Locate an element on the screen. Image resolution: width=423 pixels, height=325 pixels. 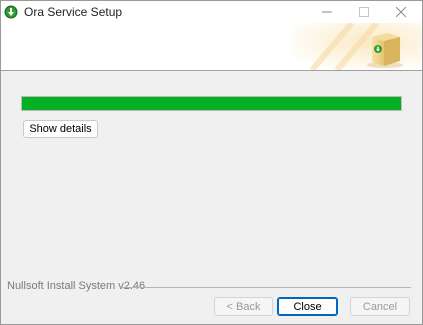
progress-fill is located at coordinates (211, 103).